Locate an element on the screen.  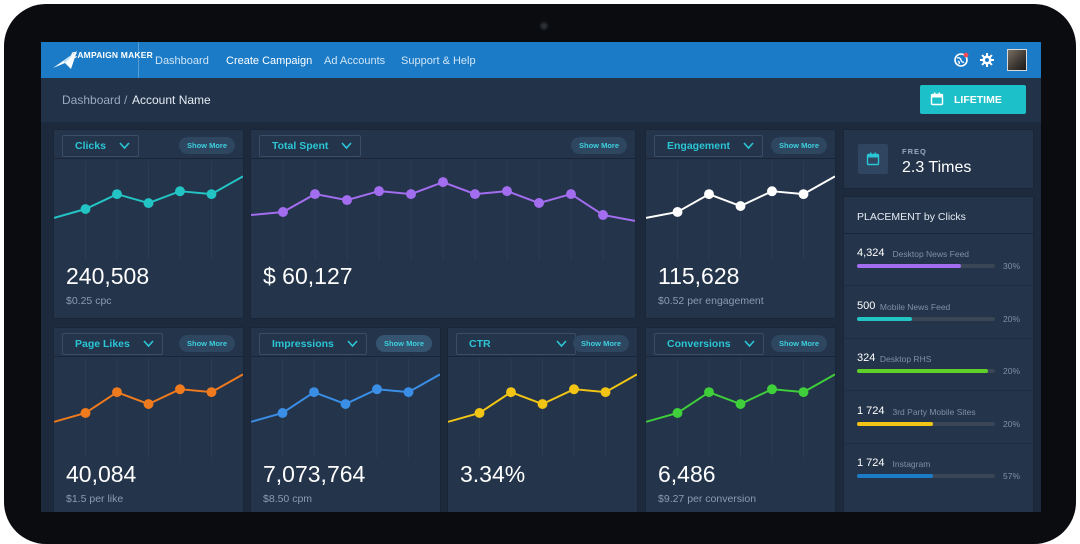
gear-icon is located at coordinates (987, 60).